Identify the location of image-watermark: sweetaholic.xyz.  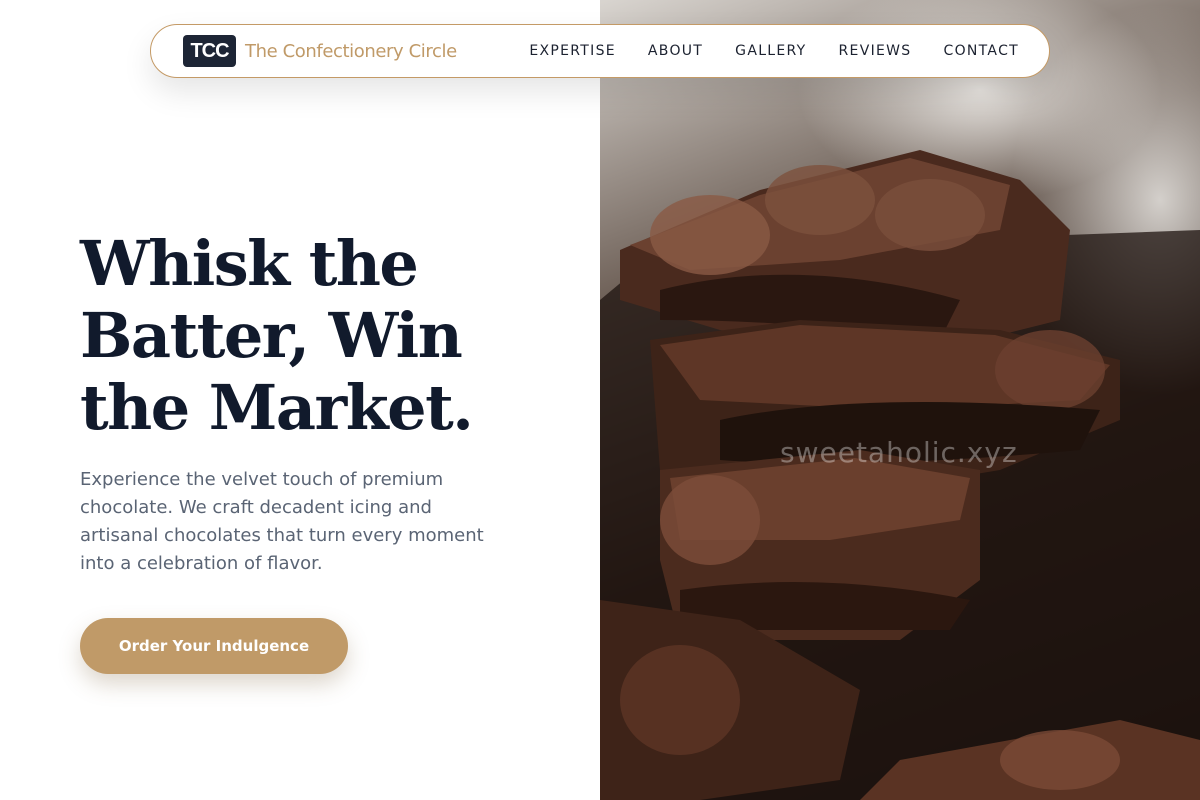
(899, 452).